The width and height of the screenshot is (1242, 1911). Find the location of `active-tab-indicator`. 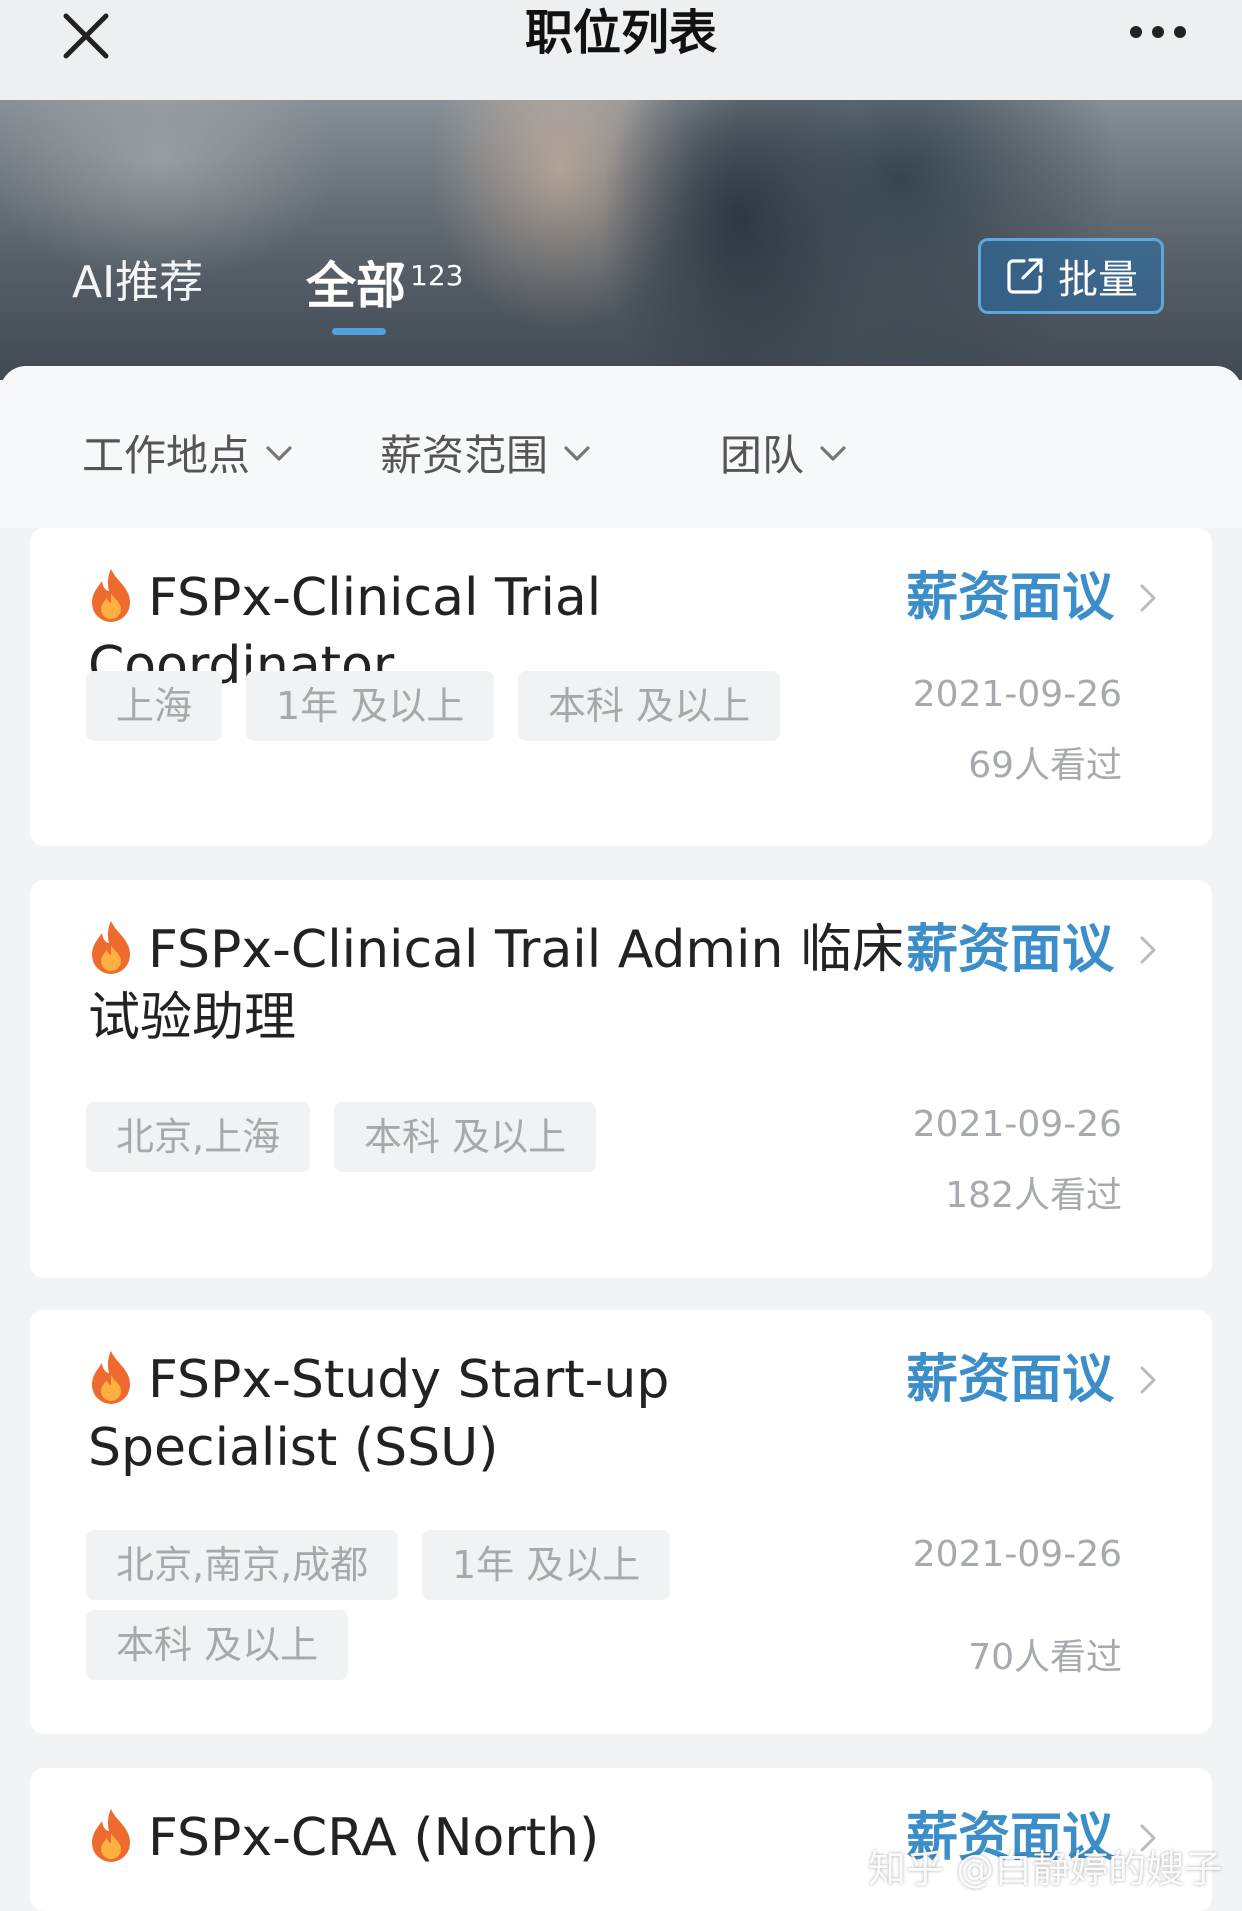

active-tab-indicator is located at coordinates (359, 331).